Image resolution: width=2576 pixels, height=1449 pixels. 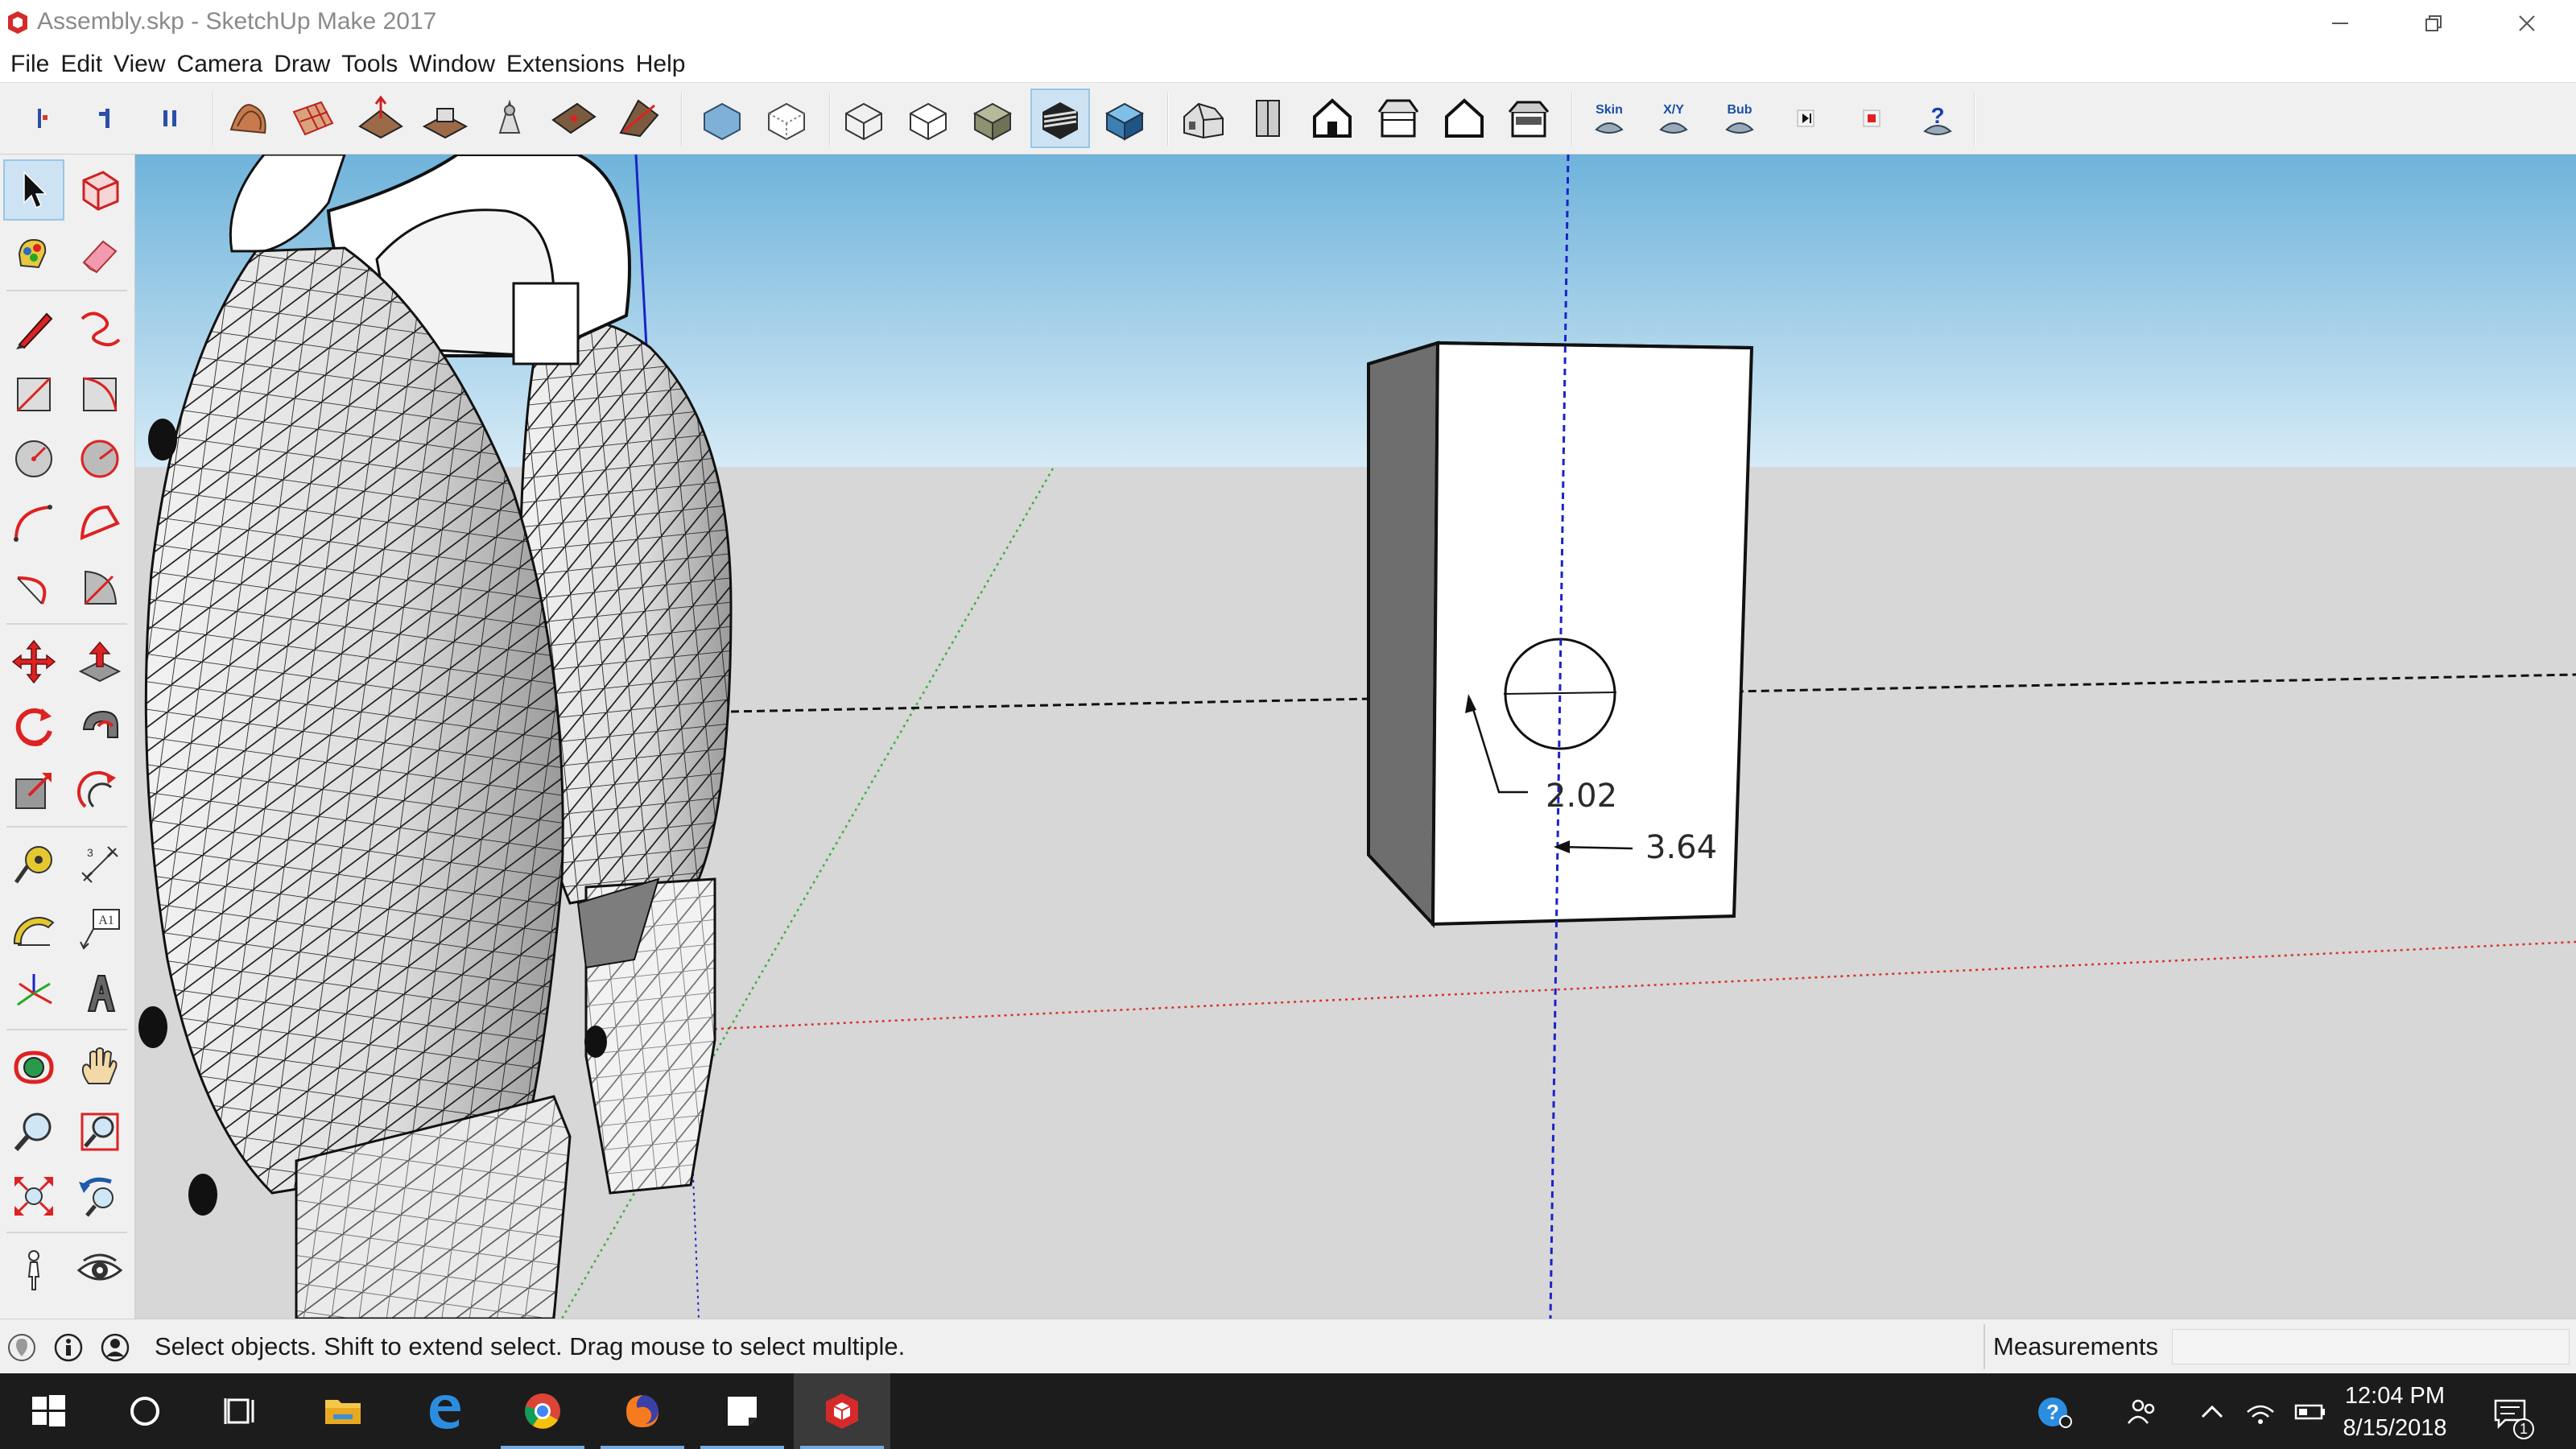 I want to click on select-tool-button, so click(x=33, y=190).